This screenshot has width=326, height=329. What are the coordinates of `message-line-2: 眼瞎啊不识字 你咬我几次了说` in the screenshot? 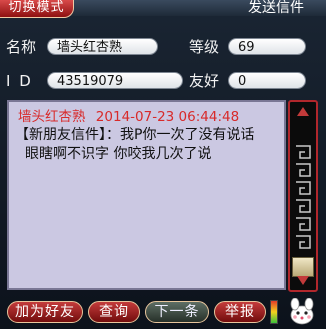 It's located at (118, 154).